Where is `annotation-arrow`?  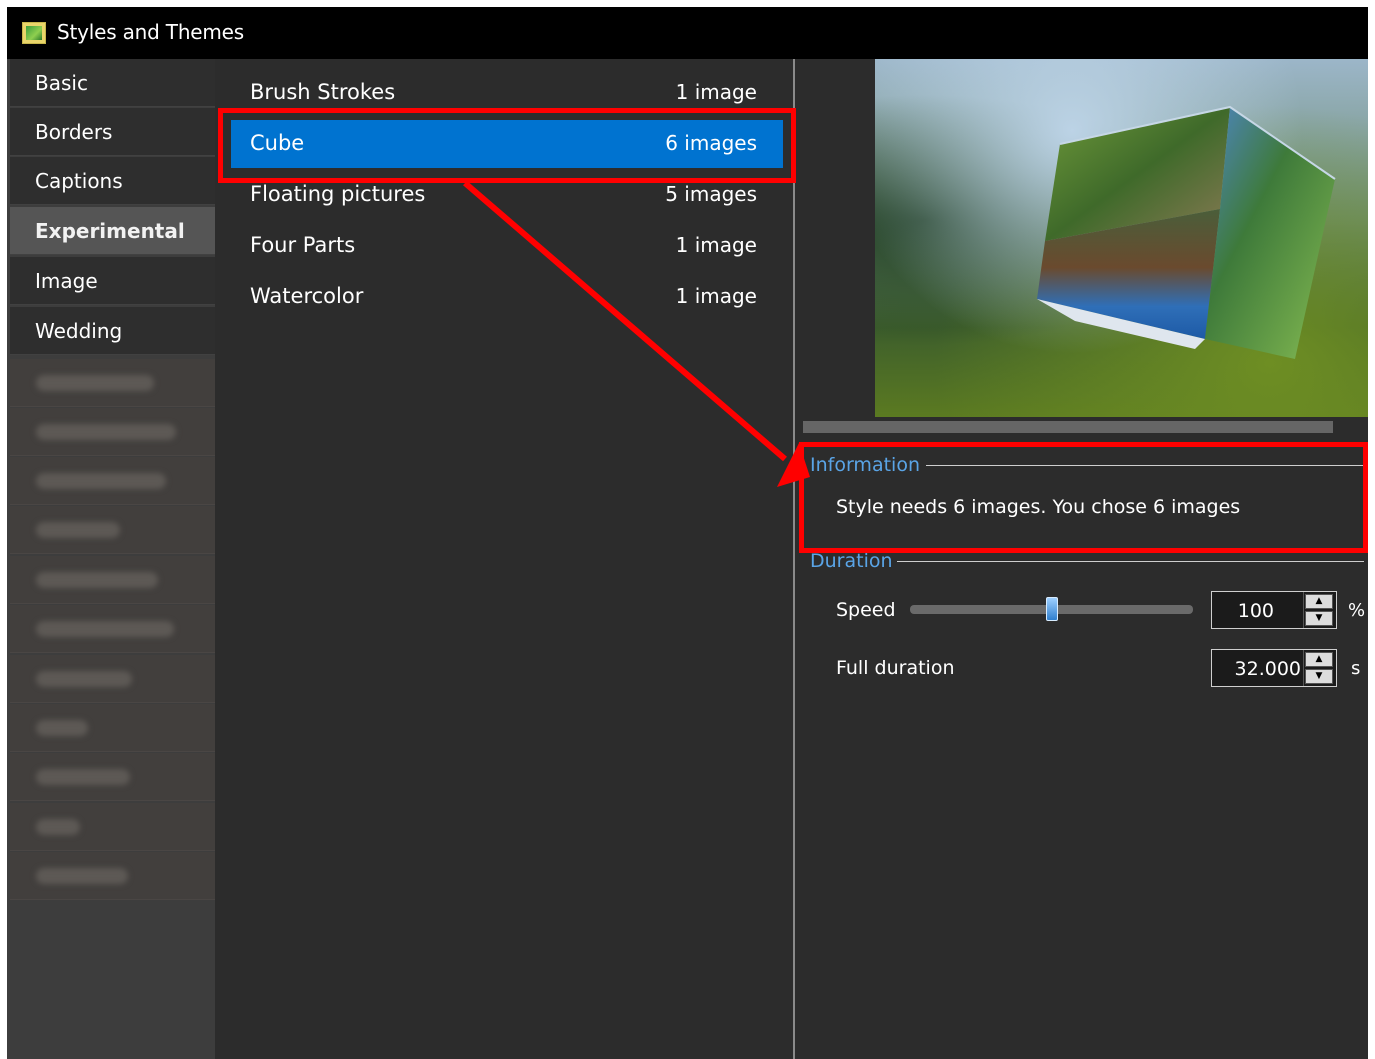
annotation-arrow is located at coordinates (636, 333).